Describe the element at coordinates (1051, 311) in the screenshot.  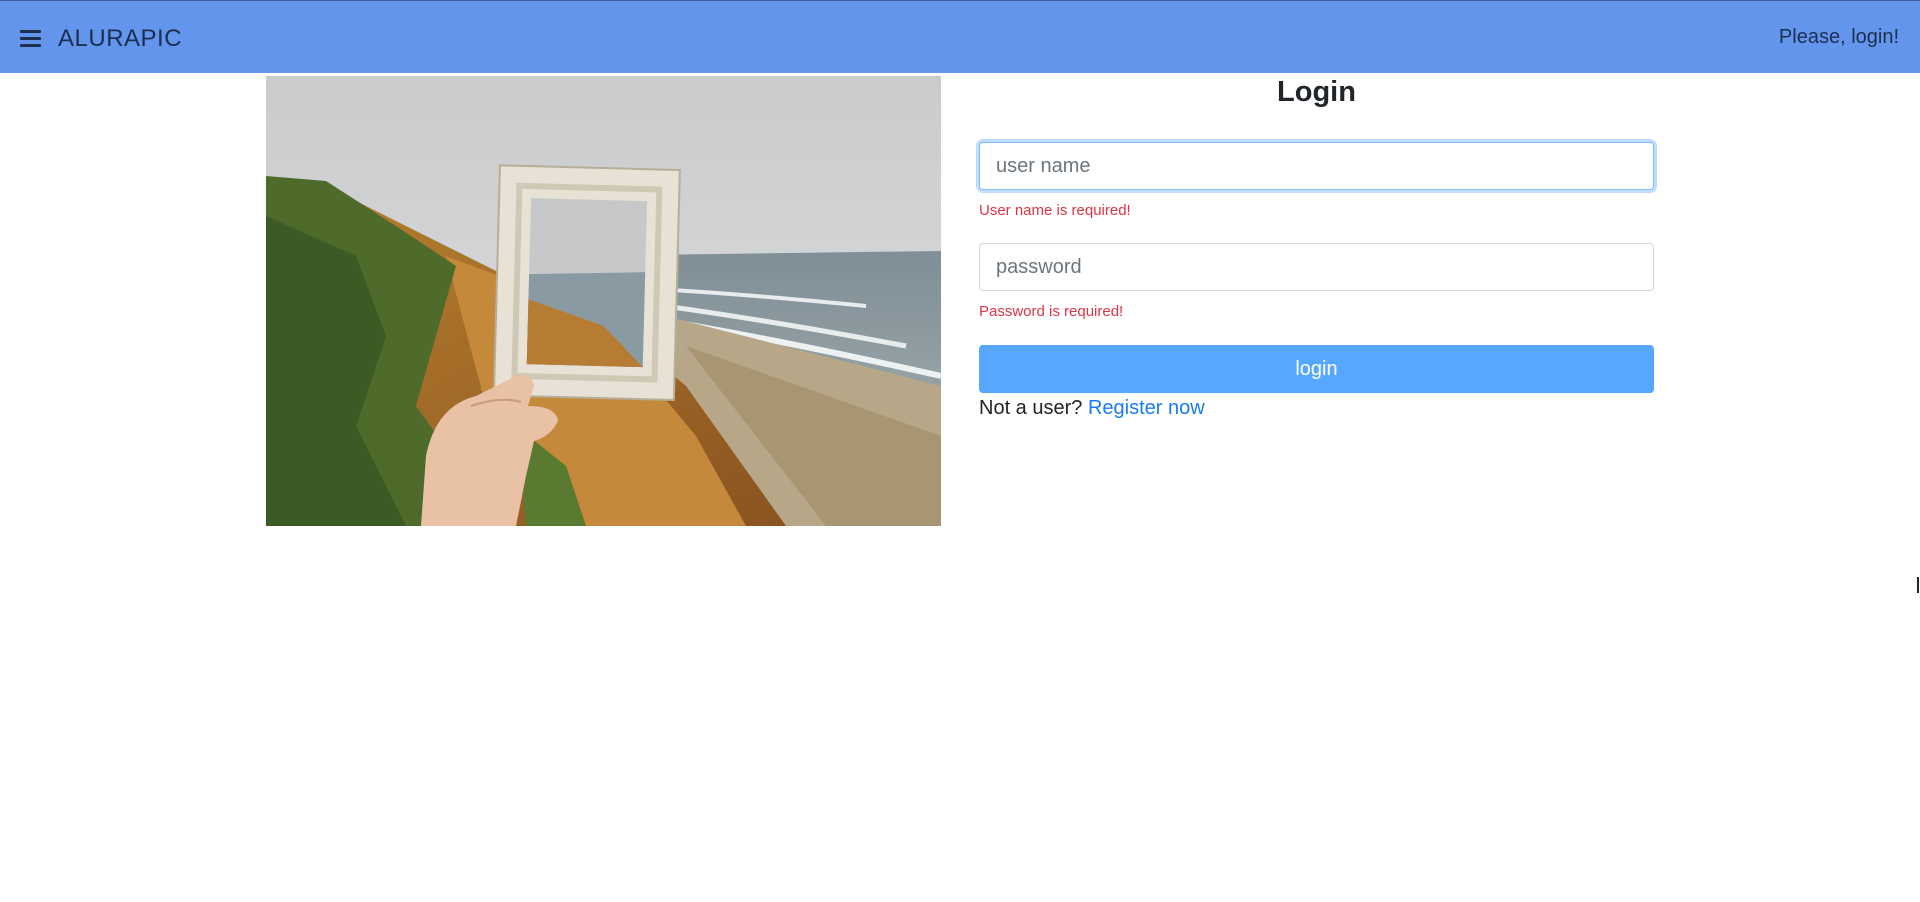
I see `password-error-message: Password is required!` at that location.